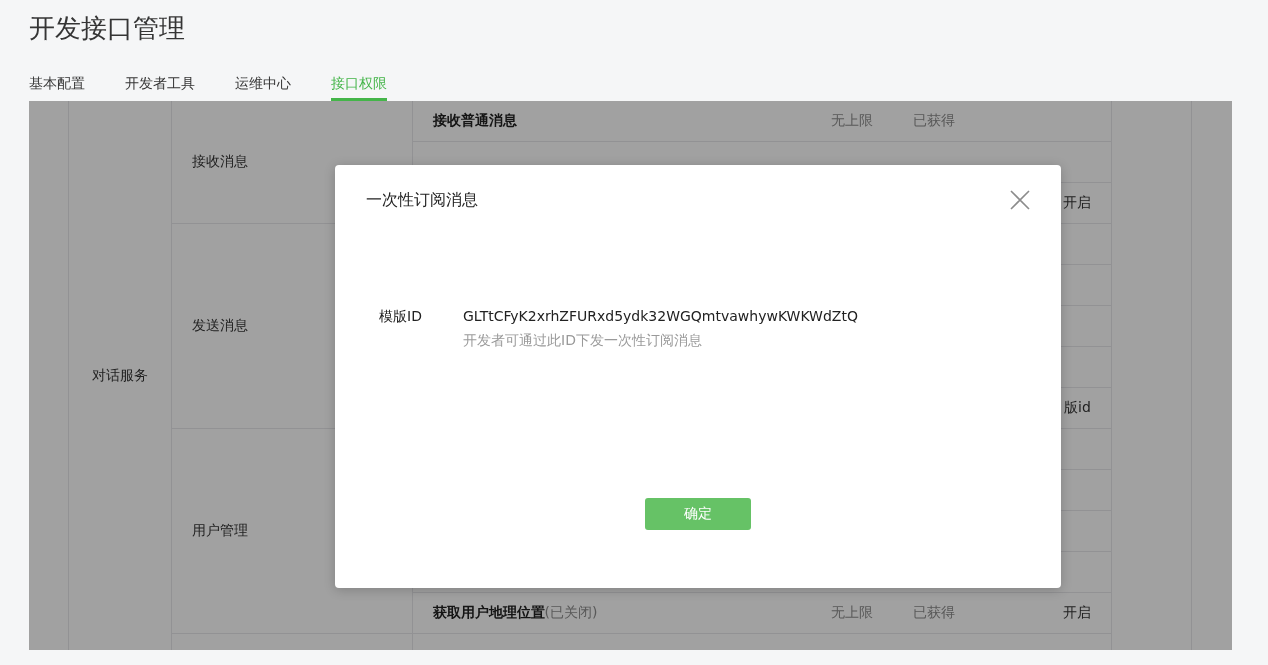 This screenshot has height=665, width=1268. What do you see at coordinates (219, 162) in the screenshot?
I see `group-cell: 接收消息` at bounding box center [219, 162].